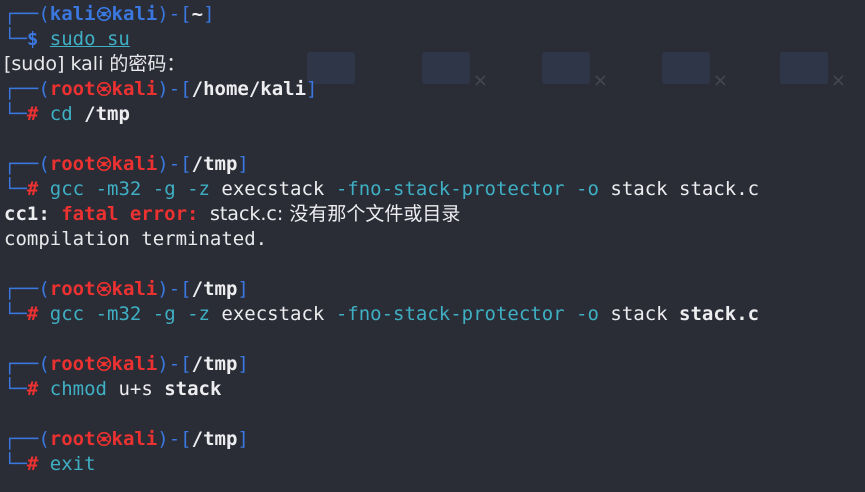 The height and width of the screenshot is (492, 865). Describe the element at coordinates (61, 114) in the screenshot. I see `command-name: cd` at that location.